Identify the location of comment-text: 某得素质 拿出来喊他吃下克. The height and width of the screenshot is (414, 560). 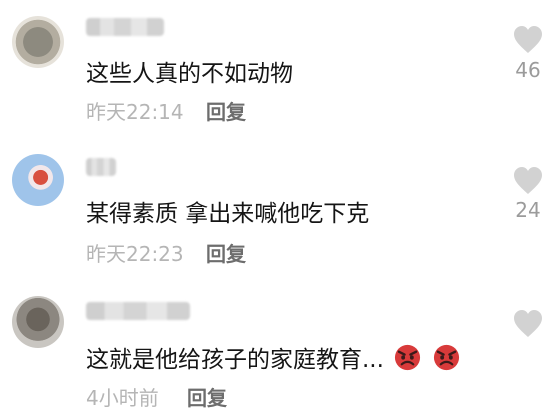
(228, 214).